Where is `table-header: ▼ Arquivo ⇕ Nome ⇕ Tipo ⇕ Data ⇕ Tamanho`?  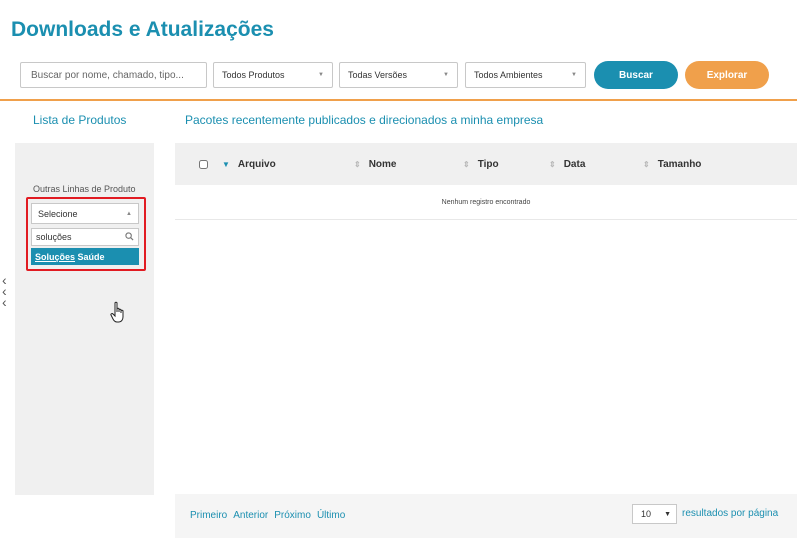 table-header: ▼ Arquivo ⇕ Nome ⇕ Tipo ⇕ Data ⇕ Tamanho is located at coordinates (486, 164).